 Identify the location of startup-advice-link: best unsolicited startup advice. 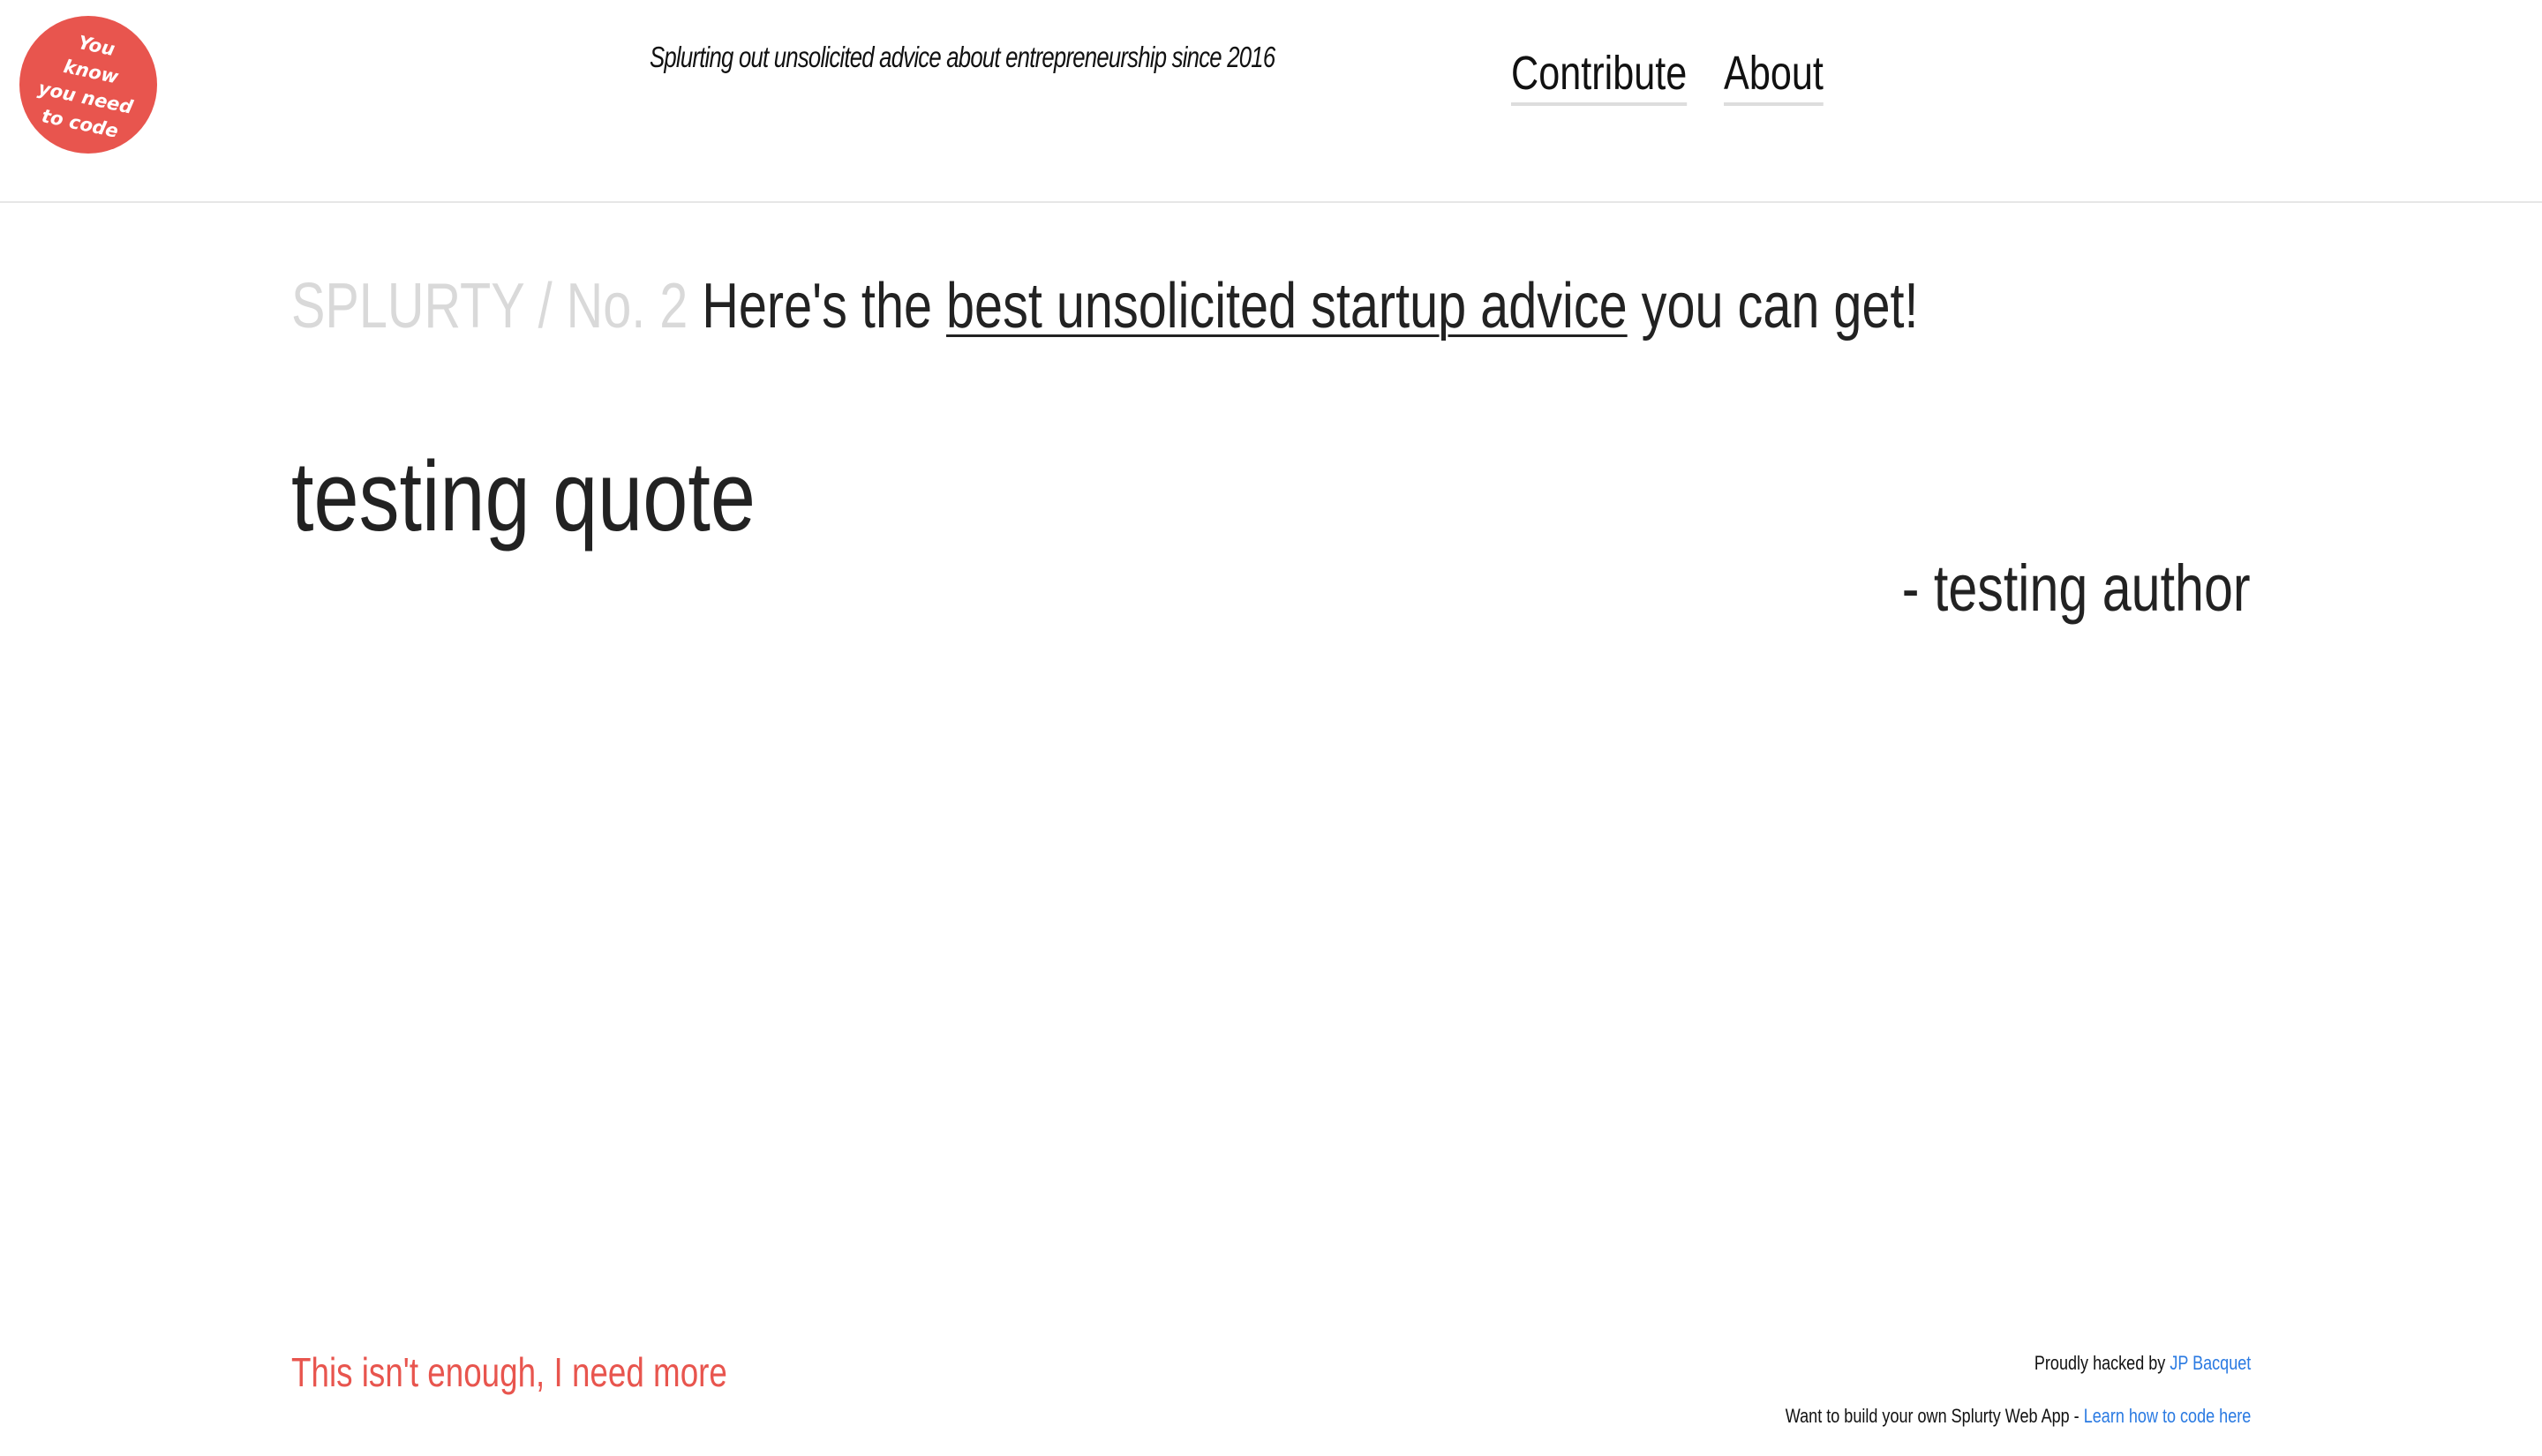
(1287, 306).